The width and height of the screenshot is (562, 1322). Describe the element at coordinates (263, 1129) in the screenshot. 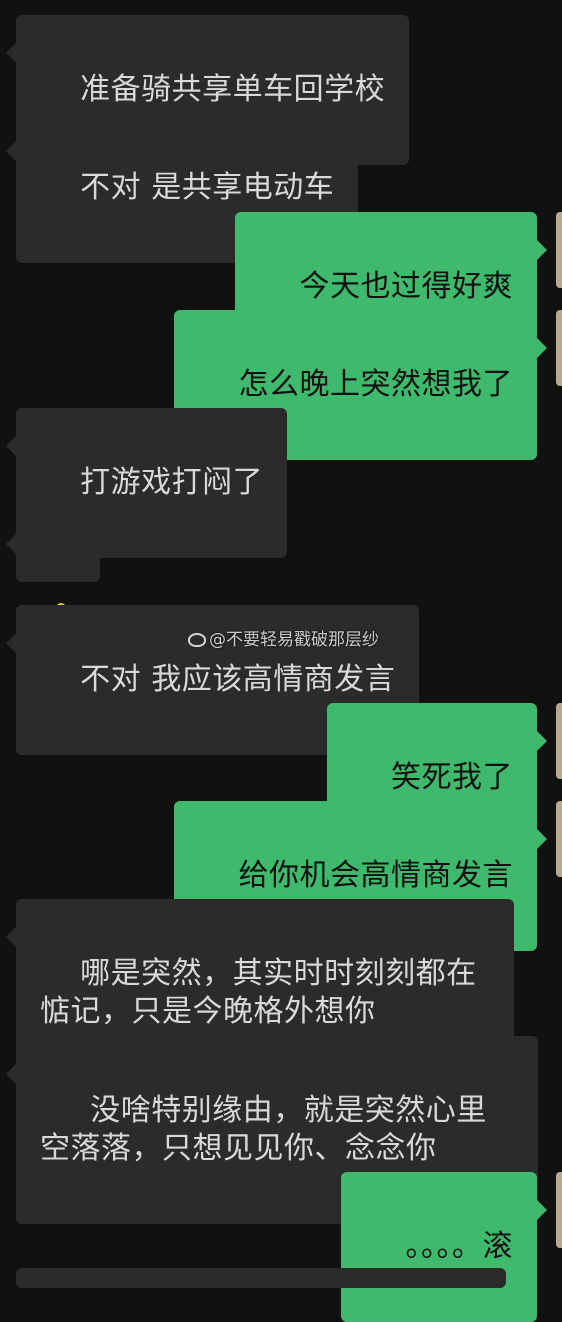

I see `message-text: 没啥特别缘由，就是突然心里空落落，只想见见你、念念你` at that location.